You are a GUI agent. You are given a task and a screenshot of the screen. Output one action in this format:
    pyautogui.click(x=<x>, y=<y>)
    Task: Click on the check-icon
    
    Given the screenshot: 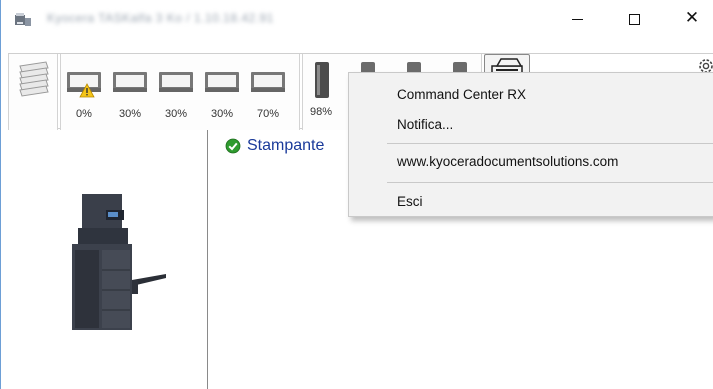 What is the action you would take?
    pyautogui.click(x=233, y=146)
    